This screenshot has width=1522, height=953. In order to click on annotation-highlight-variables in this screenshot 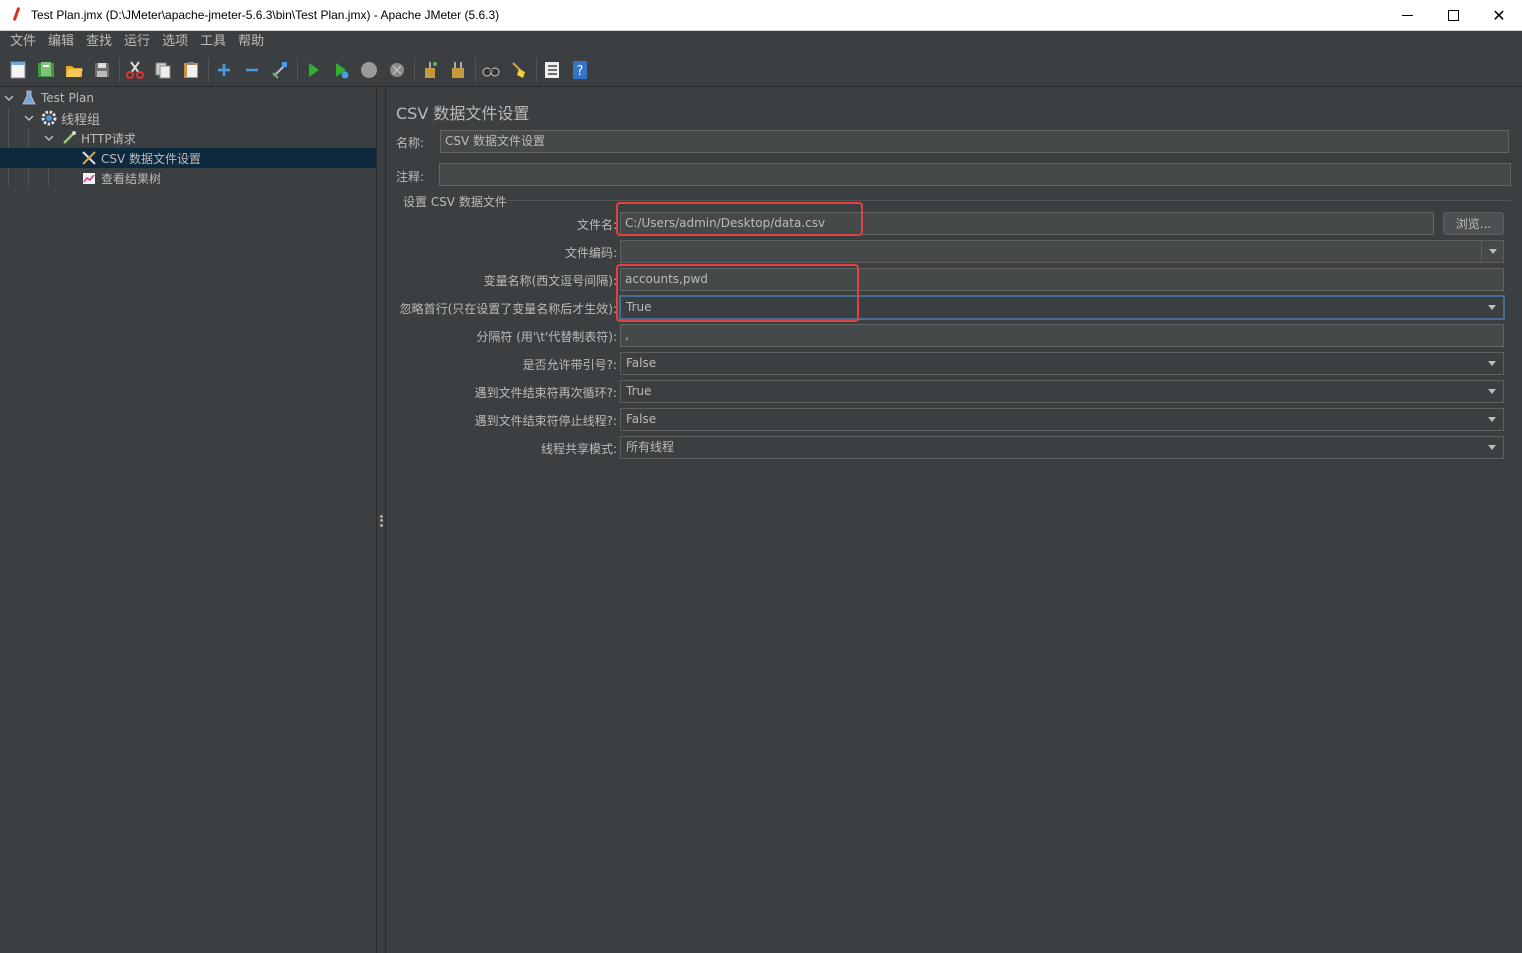, I will do `click(737, 293)`.